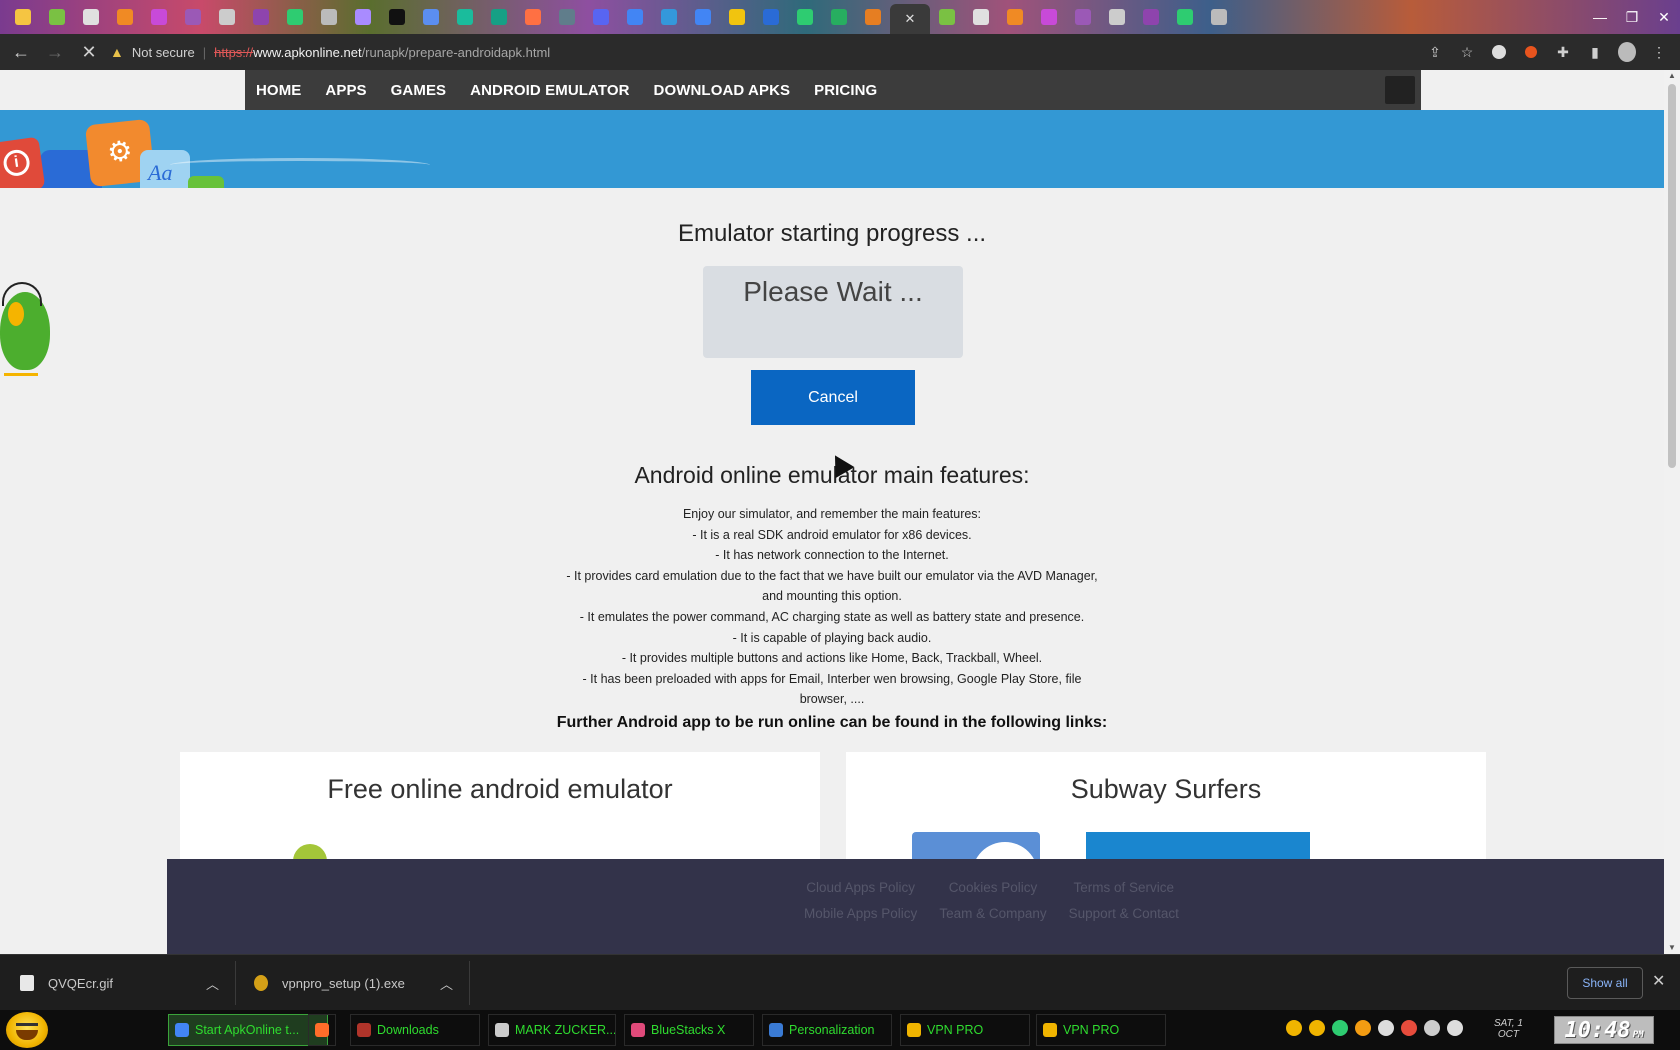 Image resolution: width=1680 pixels, height=1050 pixels. Describe the element at coordinates (419, 90) in the screenshot. I see `nav-games: GAMES` at that location.